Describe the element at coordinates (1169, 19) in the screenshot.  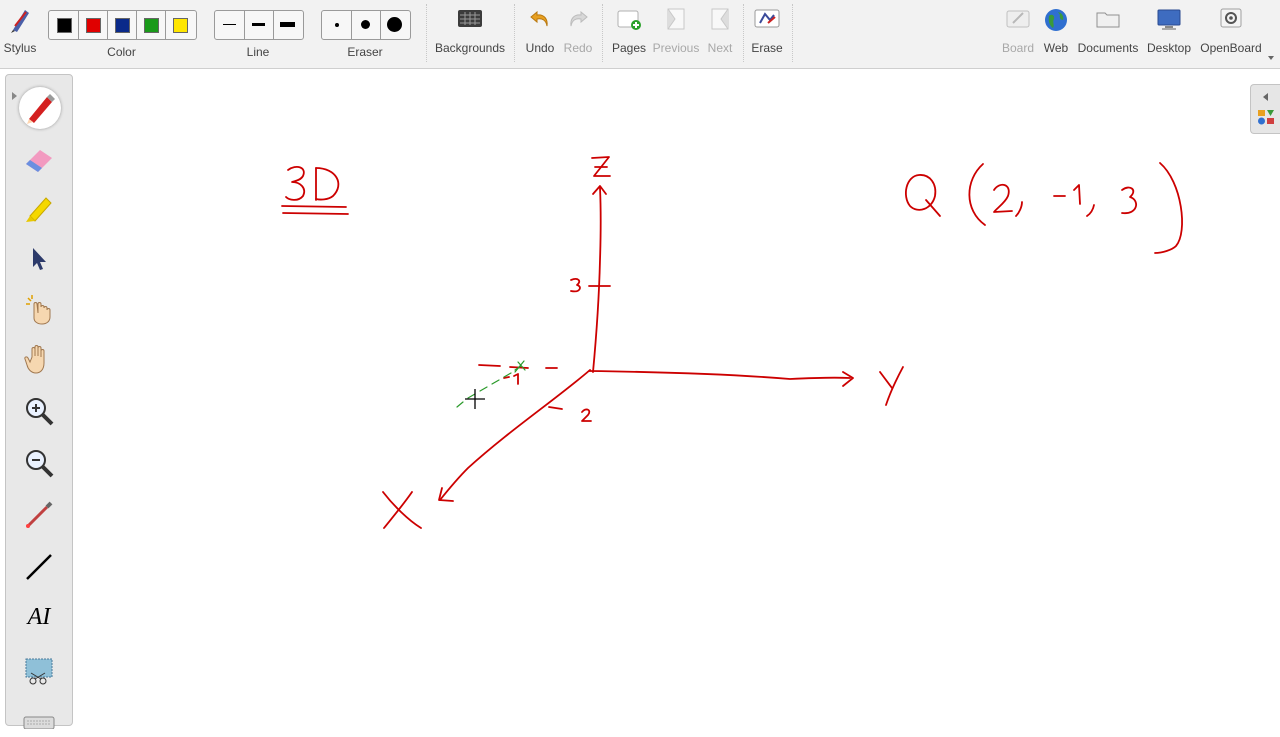
I see `monitor-icon` at that location.